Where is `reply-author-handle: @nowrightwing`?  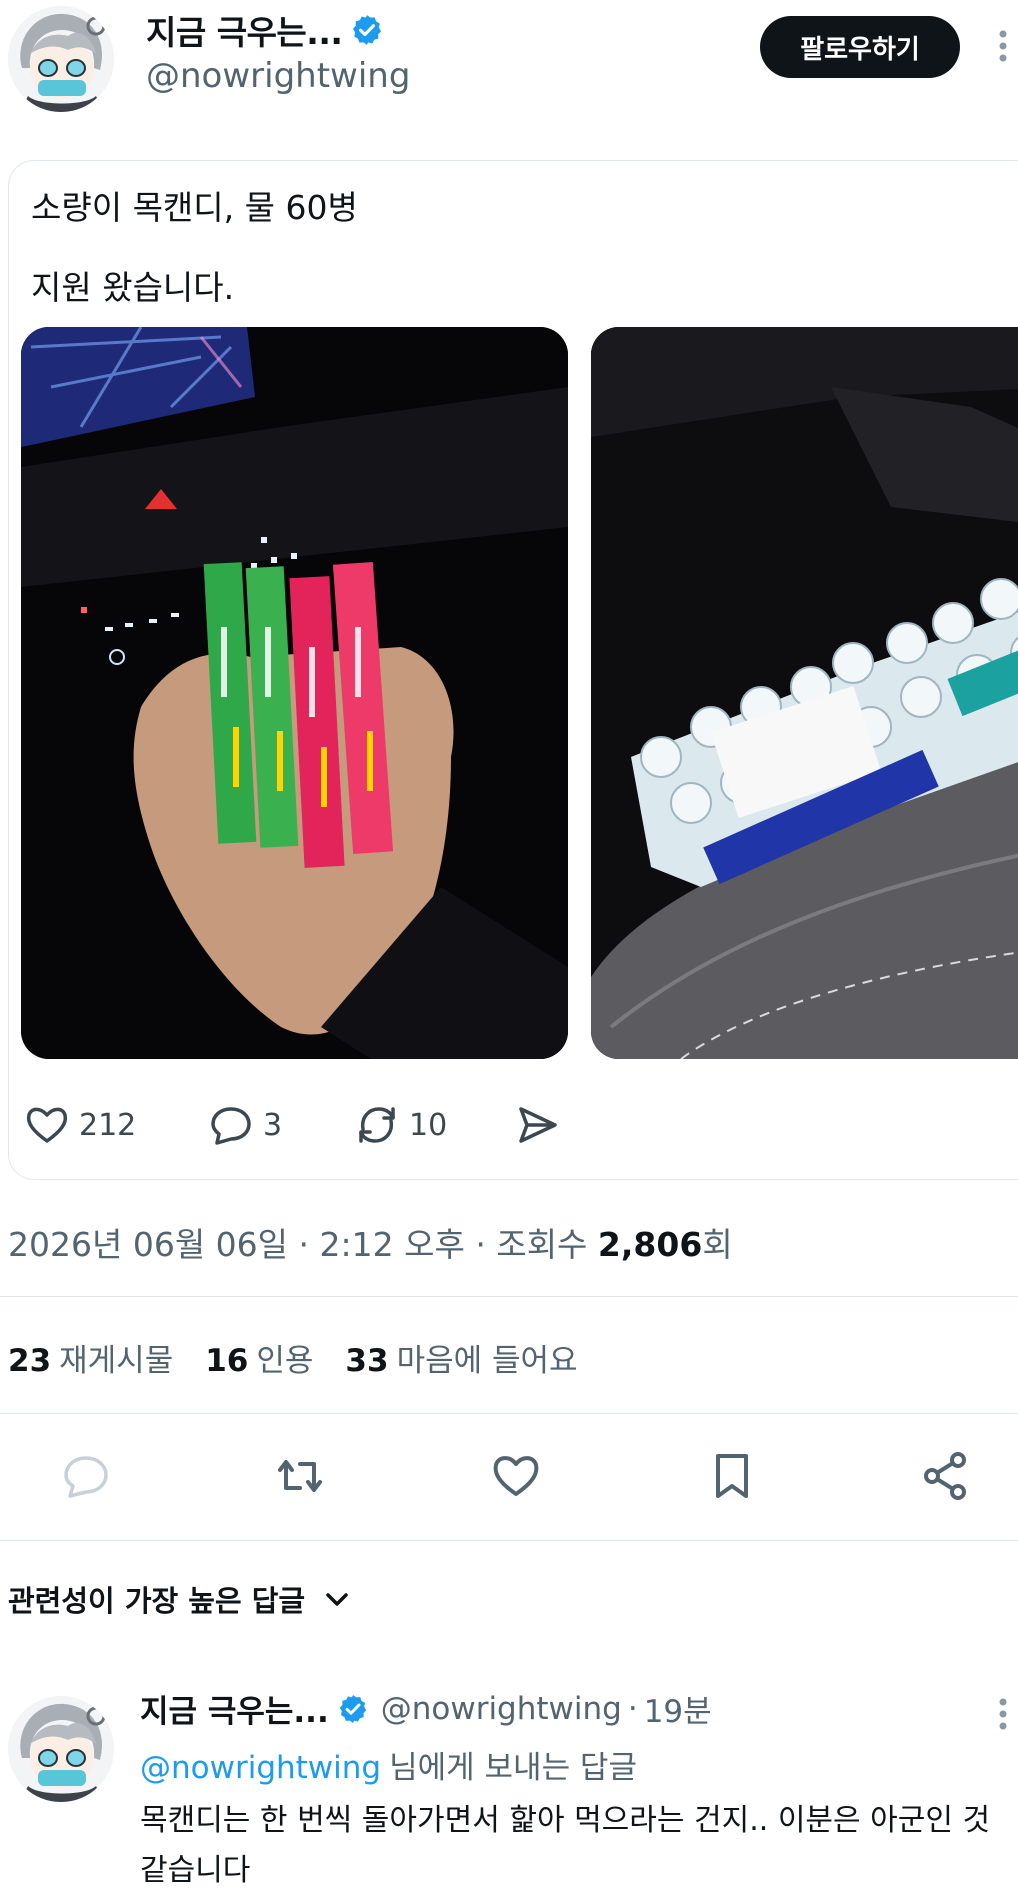
reply-author-handle: @nowrightwing is located at coordinates (501, 1709).